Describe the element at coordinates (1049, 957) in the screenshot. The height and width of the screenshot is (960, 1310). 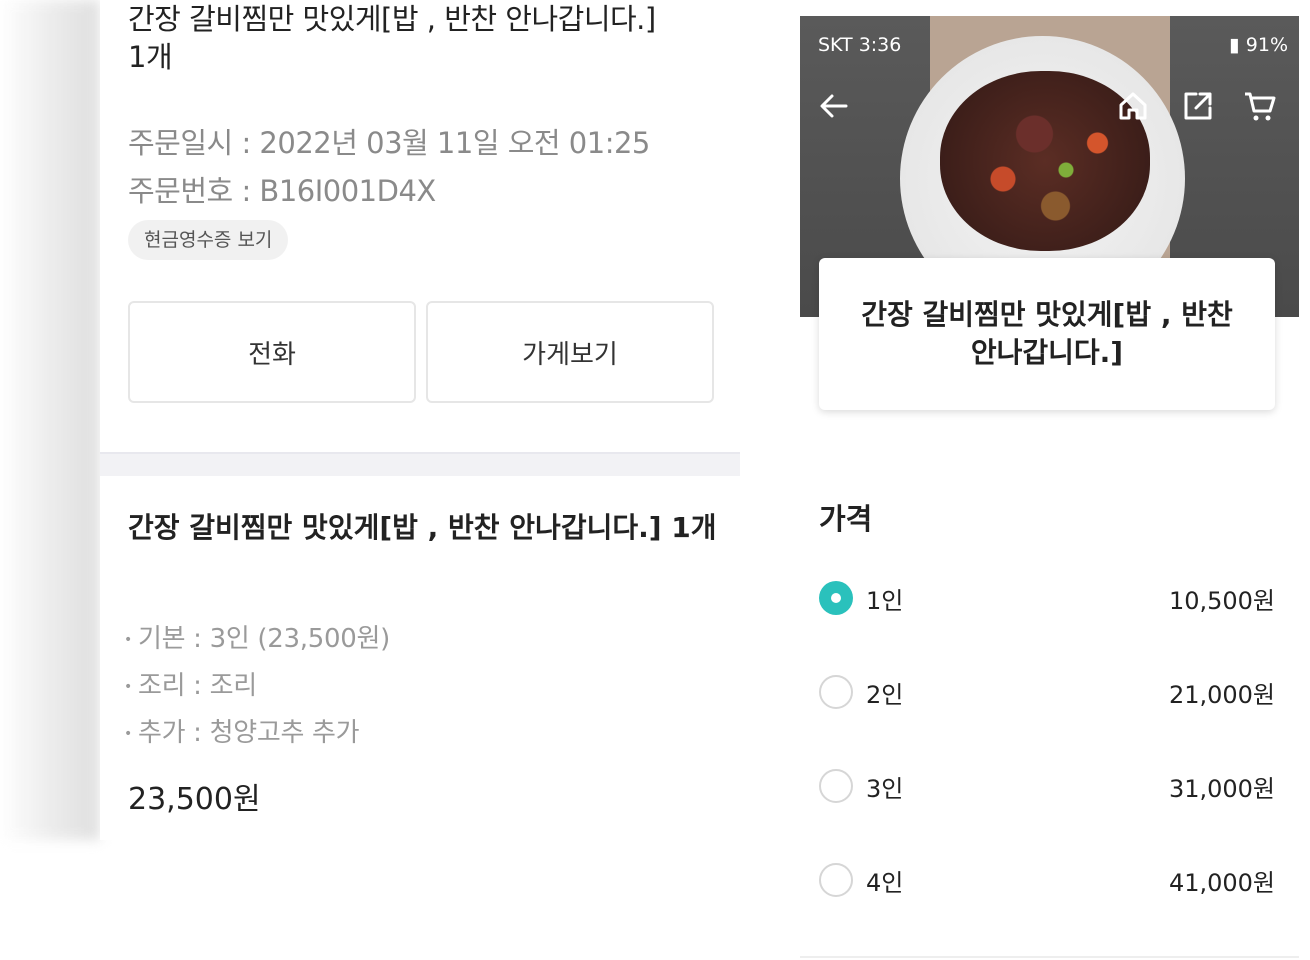
I see `bottom-divider` at that location.